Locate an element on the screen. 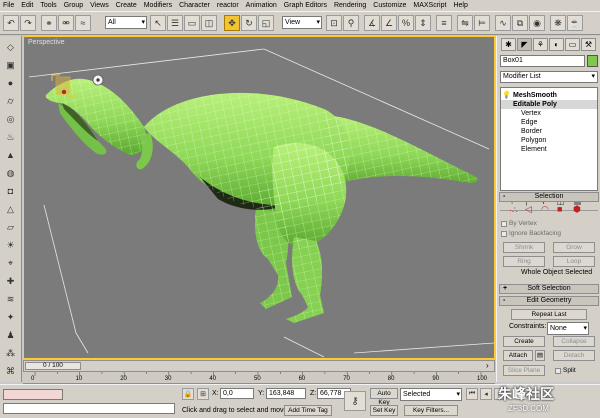 This screenshot has width=600, height=418. detach-button: Detach is located at coordinates (574, 355).